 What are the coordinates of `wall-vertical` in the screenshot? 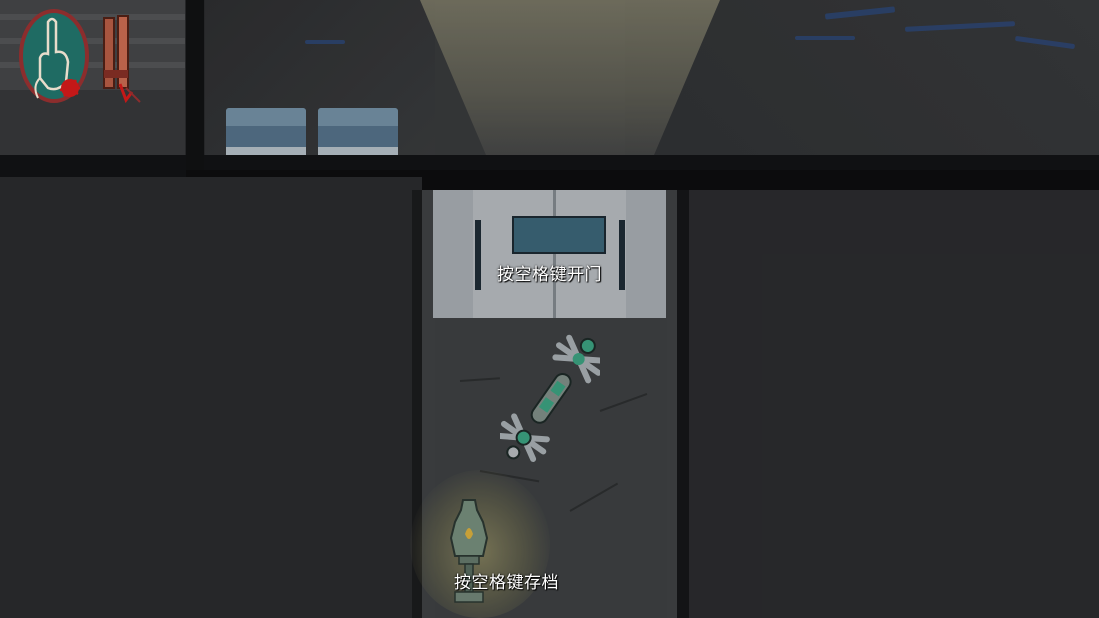 It's located at (195, 88).